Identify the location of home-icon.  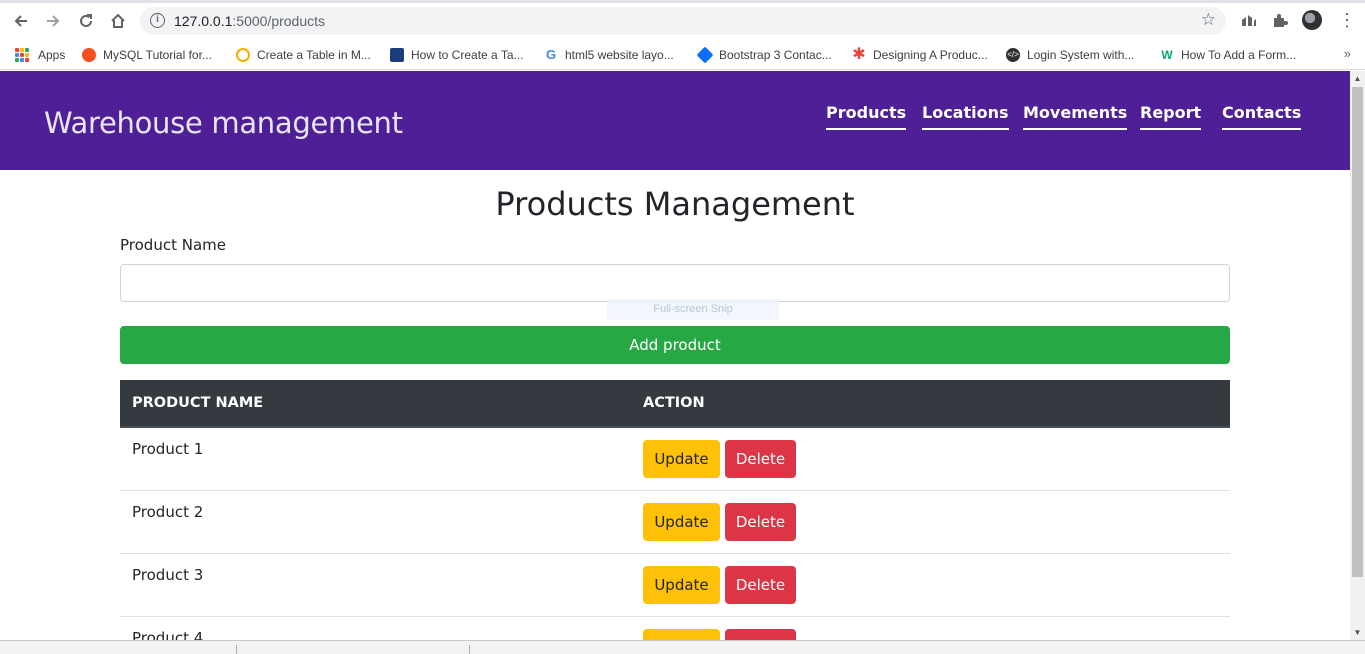
(118, 20).